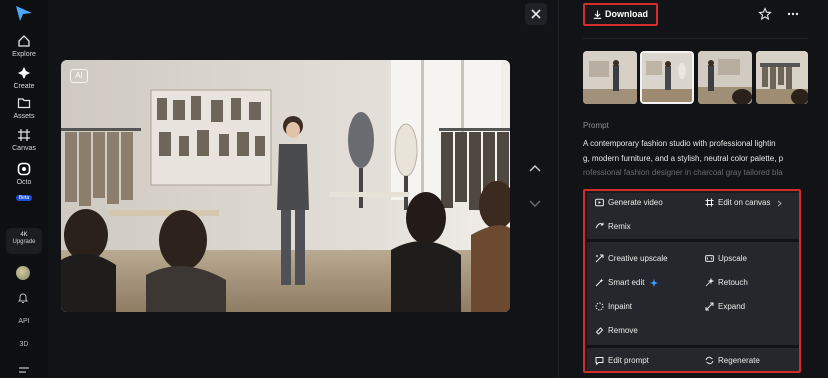  I want to click on retouch-button: Retouch, so click(726, 282).